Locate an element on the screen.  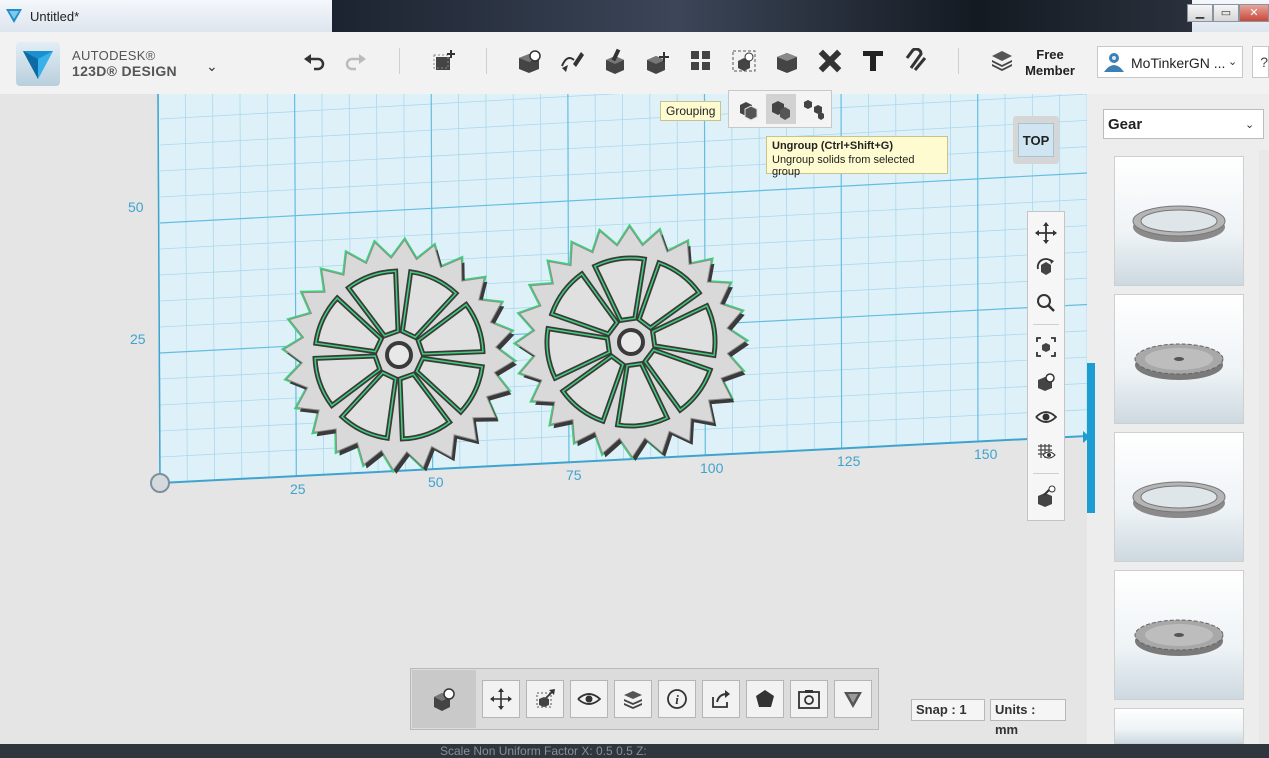
sketch-icon is located at coordinates (572, 61).